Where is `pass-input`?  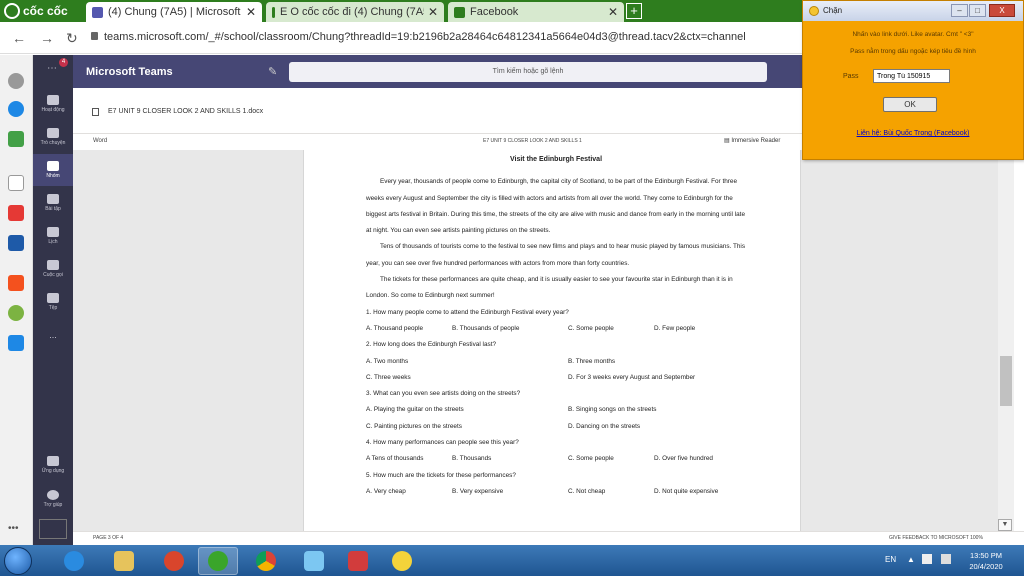
pass-input is located at coordinates (911, 76).